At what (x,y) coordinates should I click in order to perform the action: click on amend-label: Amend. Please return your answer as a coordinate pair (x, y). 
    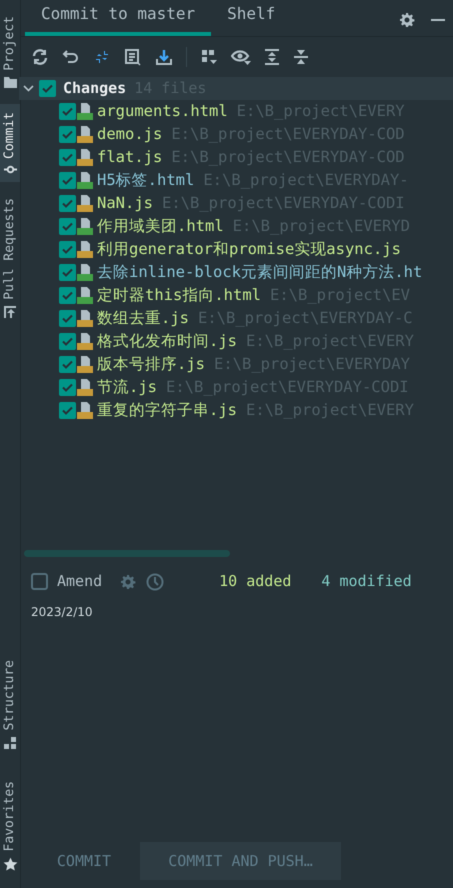
    Looking at the image, I should click on (79, 581).